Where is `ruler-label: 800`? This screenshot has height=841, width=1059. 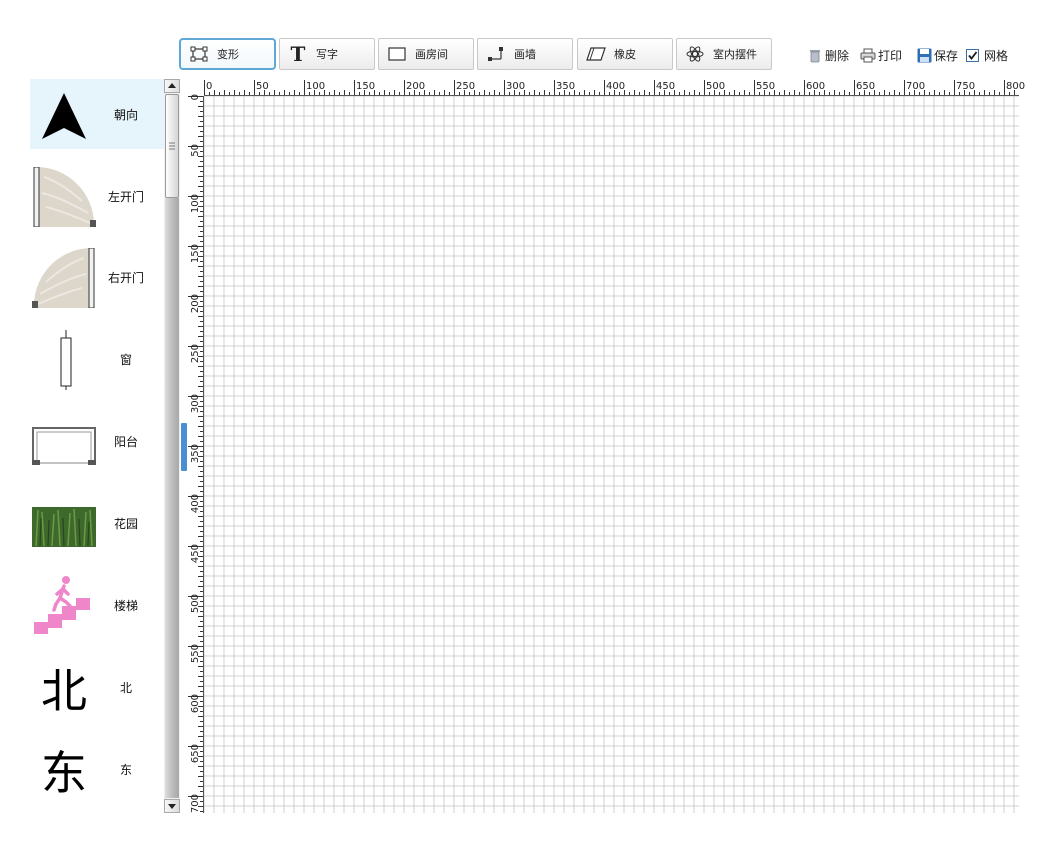
ruler-label: 800 is located at coordinates (1015, 86).